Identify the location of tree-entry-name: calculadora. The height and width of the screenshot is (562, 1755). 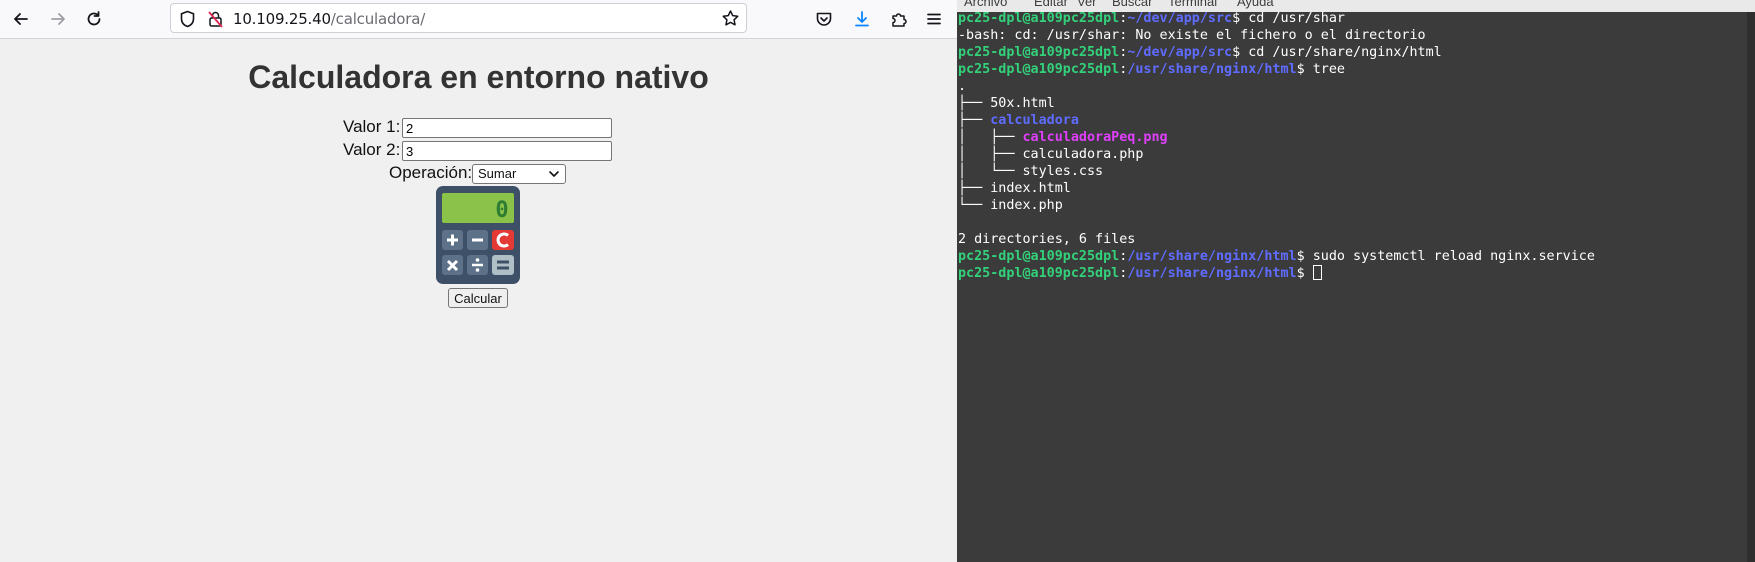
(1034, 120).